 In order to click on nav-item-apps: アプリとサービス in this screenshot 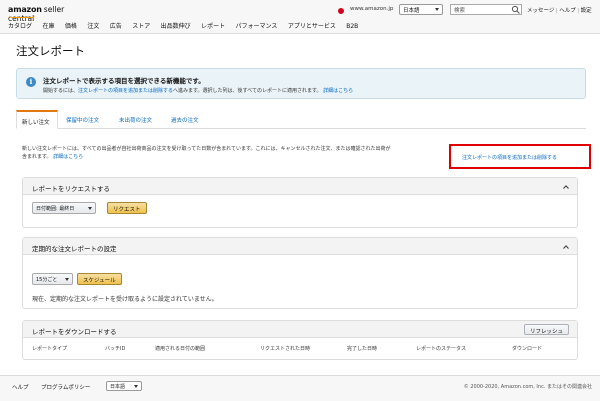, I will do `click(312, 26)`.